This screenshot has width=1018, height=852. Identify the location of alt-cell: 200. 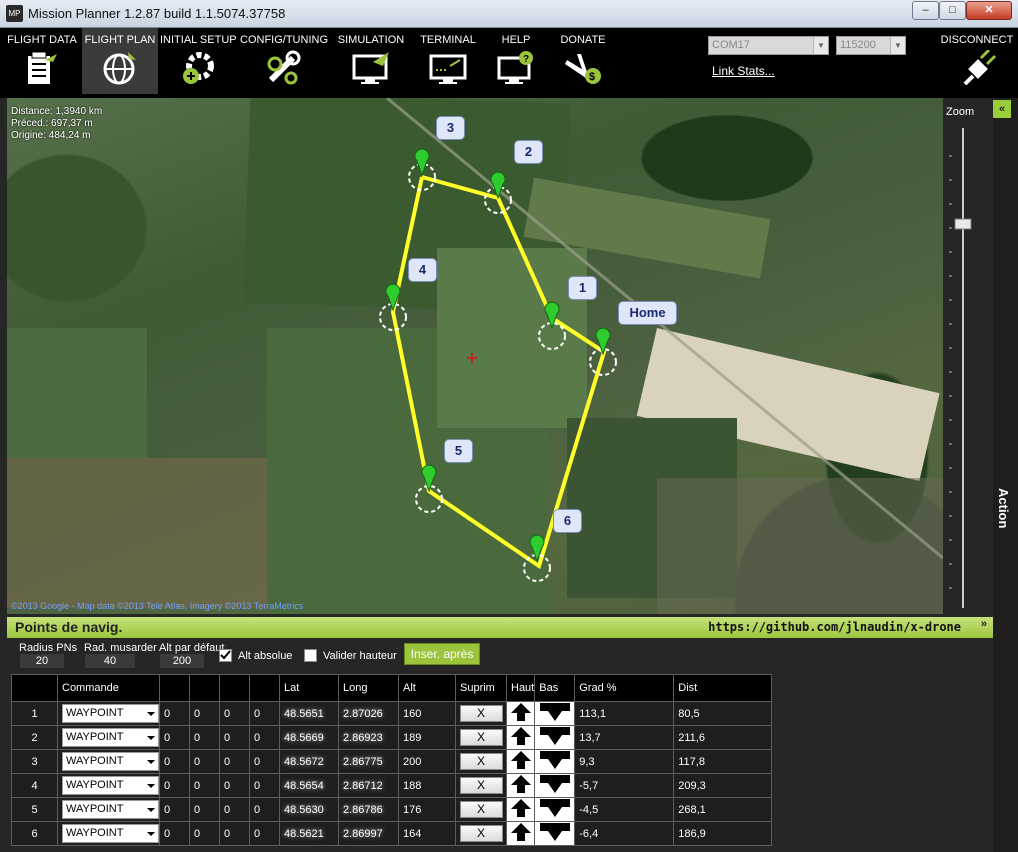
(427, 761).